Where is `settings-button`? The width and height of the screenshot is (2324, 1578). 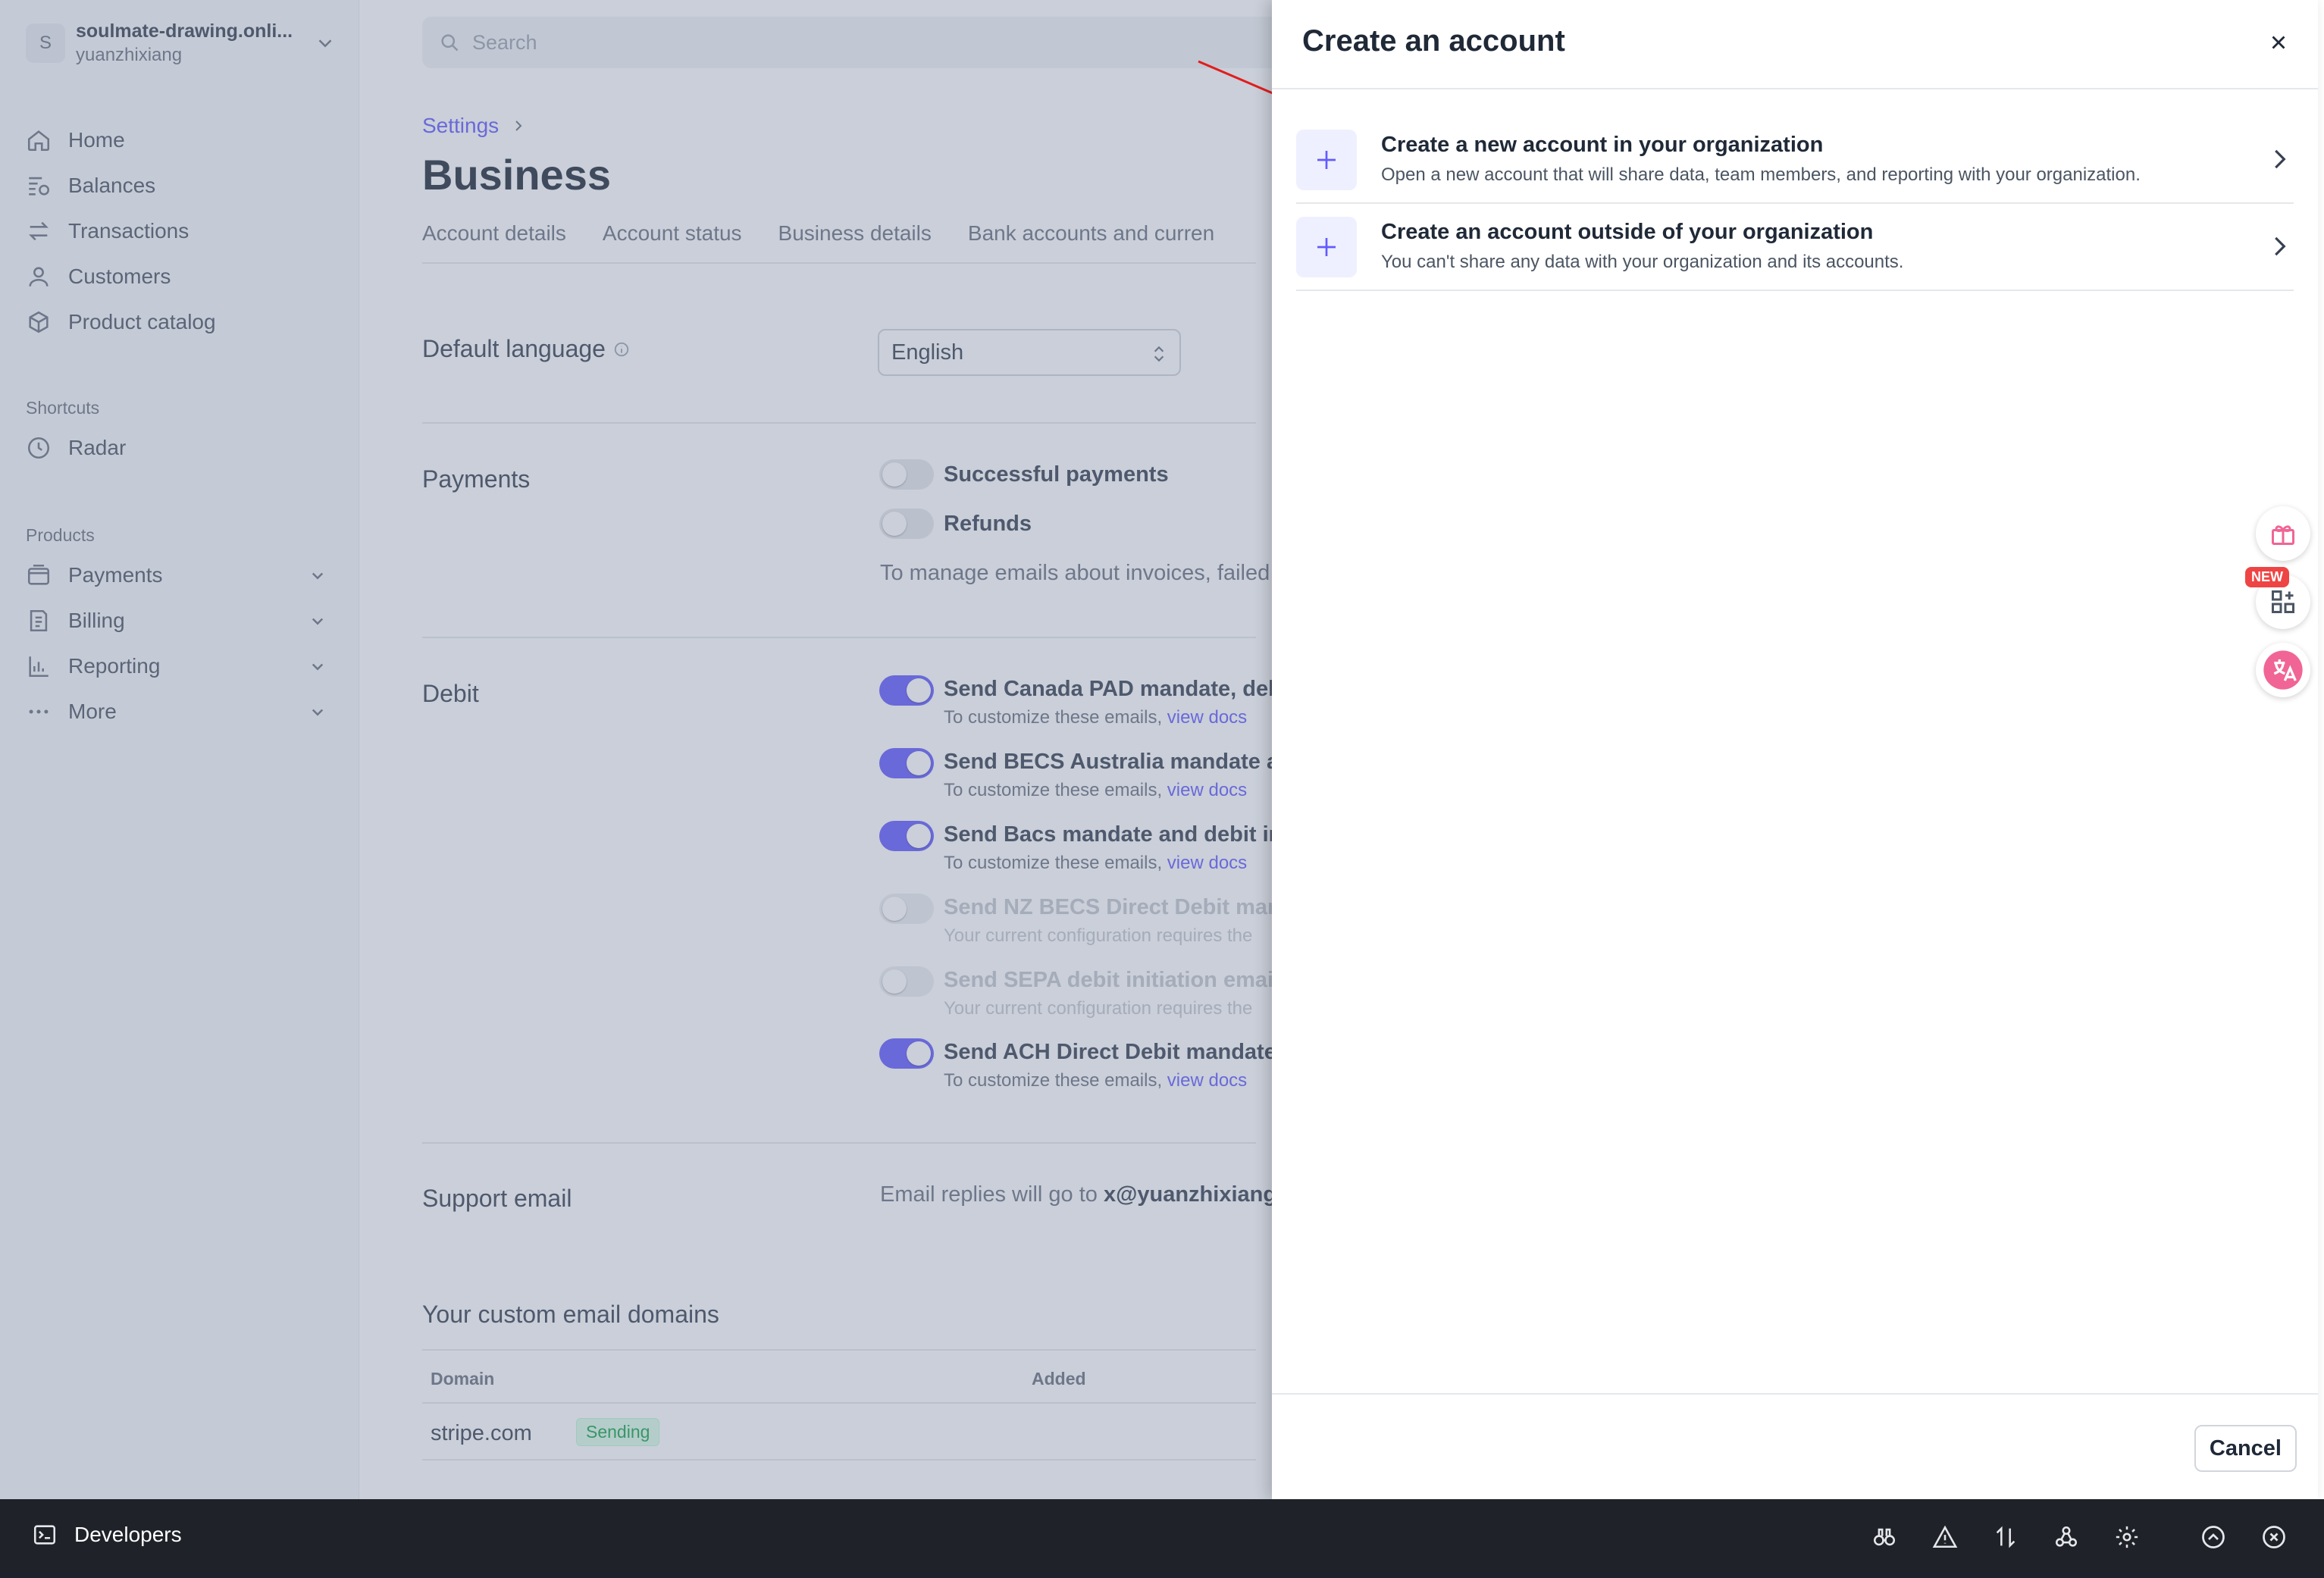
settings-button is located at coordinates (2127, 1537).